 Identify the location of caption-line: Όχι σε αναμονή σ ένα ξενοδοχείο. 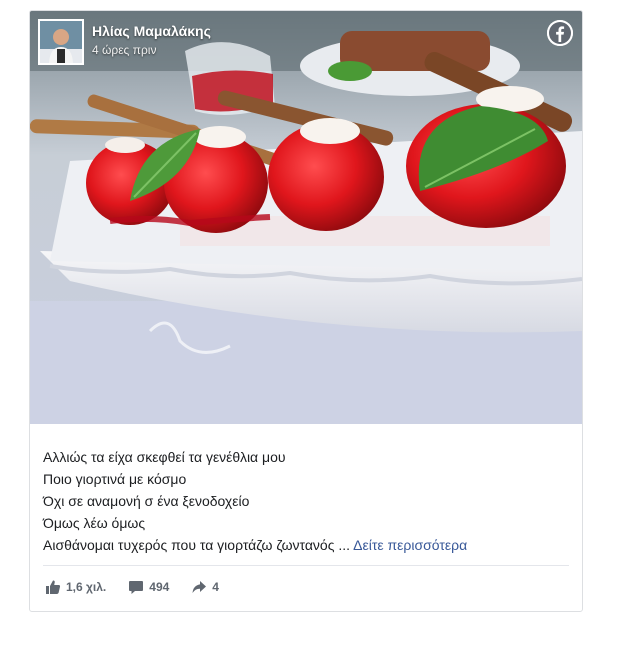
(146, 501).